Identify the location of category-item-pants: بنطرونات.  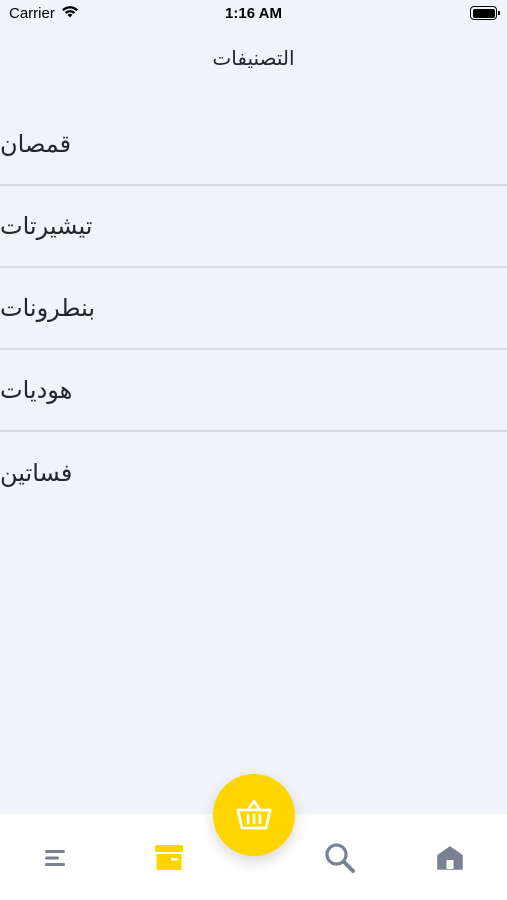
(253, 309).